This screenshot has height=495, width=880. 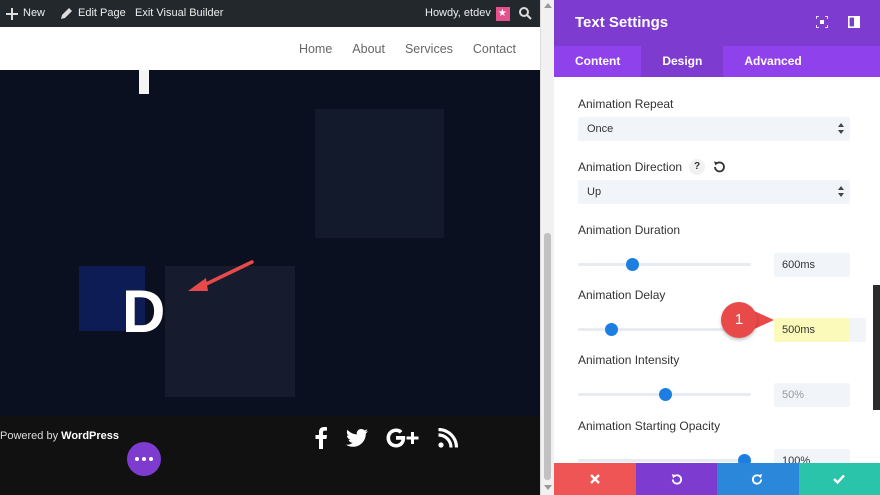 I want to click on exit-visual-builder-button: Exit Visual Builder, so click(x=179, y=13).